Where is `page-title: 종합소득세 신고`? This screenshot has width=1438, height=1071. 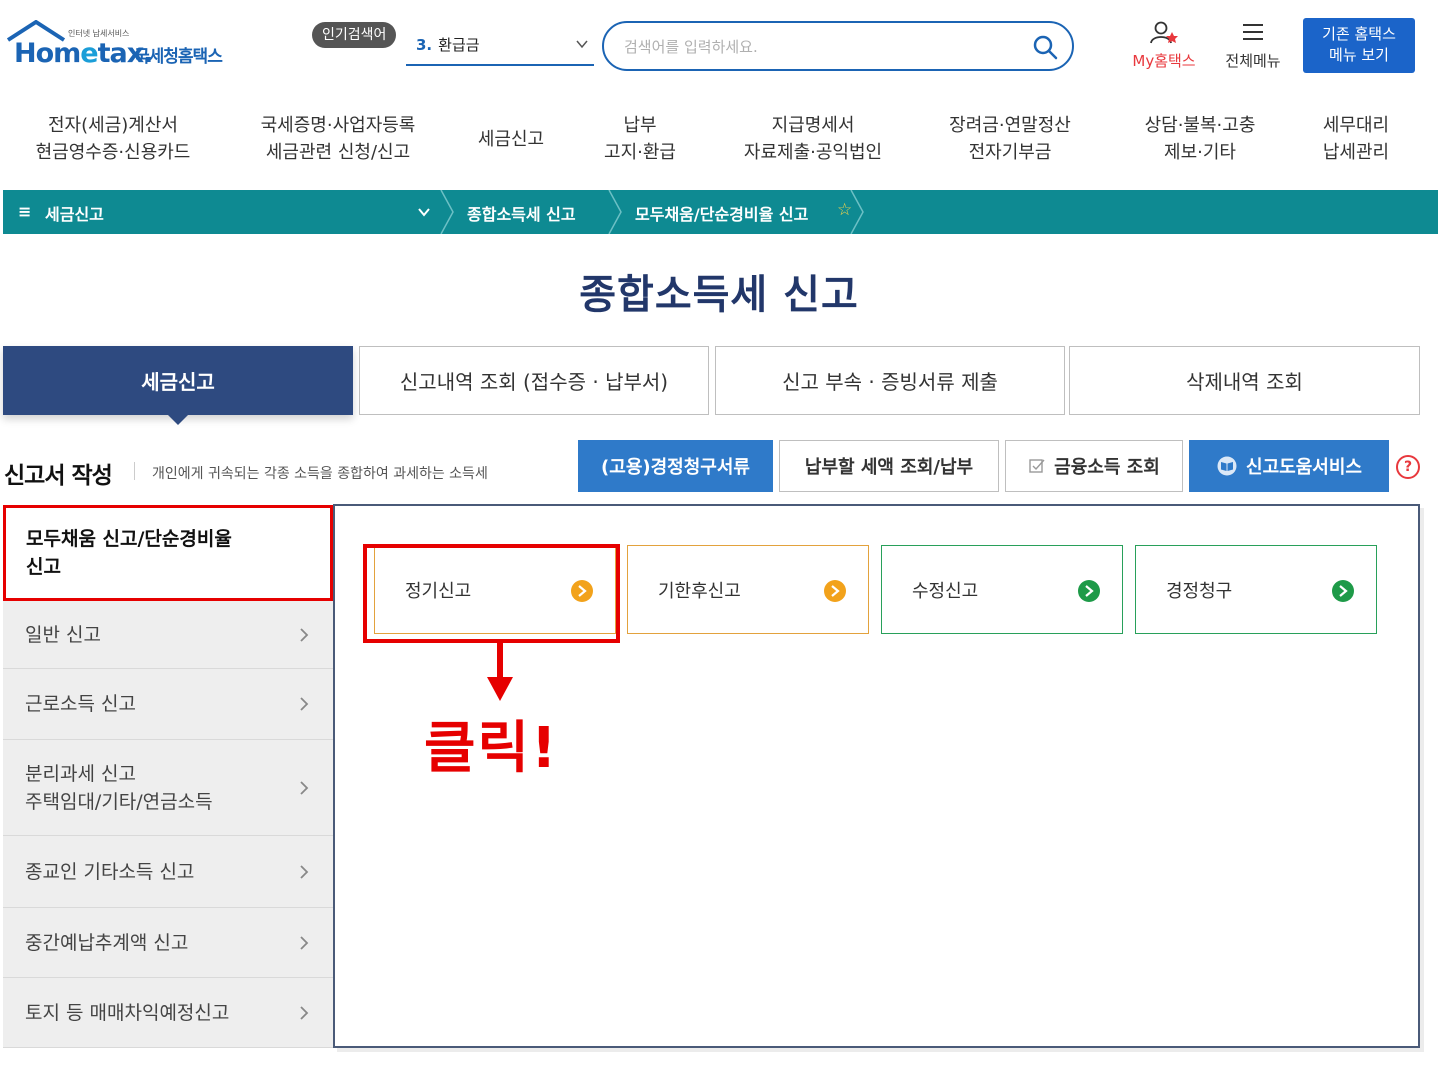
page-title: 종합소득세 신고 is located at coordinates (719, 295).